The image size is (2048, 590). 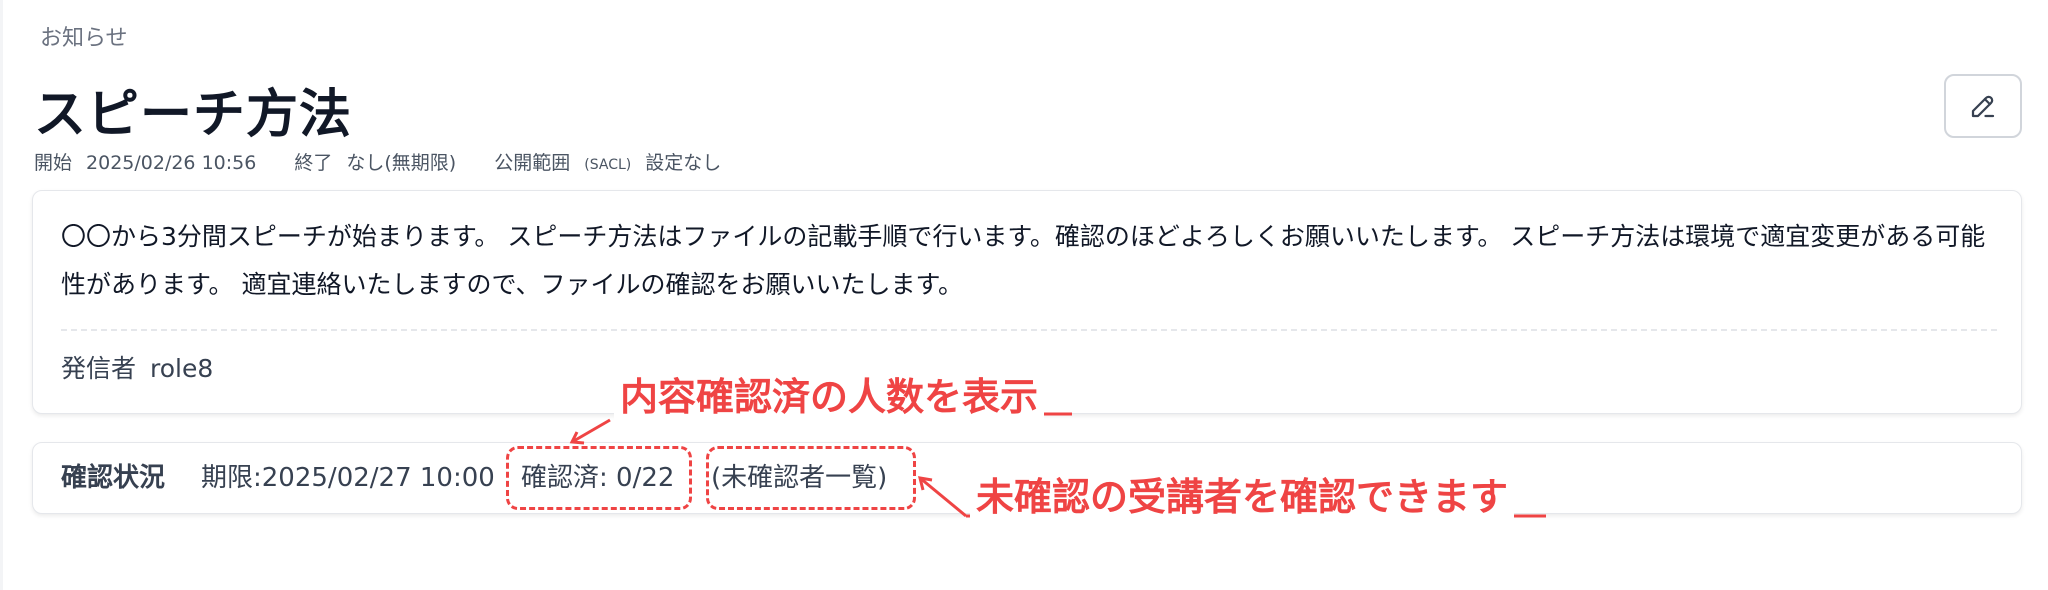 What do you see at coordinates (84, 36) in the screenshot?
I see `breadcrumb: お知らせ` at bounding box center [84, 36].